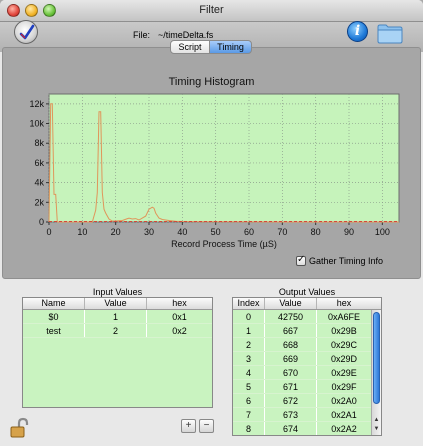 Image resolution: width=423 pixels, height=446 pixels. What do you see at coordinates (54, 303) in the screenshot?
I see `column-header-name: Name` at bounding box center [54, 303].